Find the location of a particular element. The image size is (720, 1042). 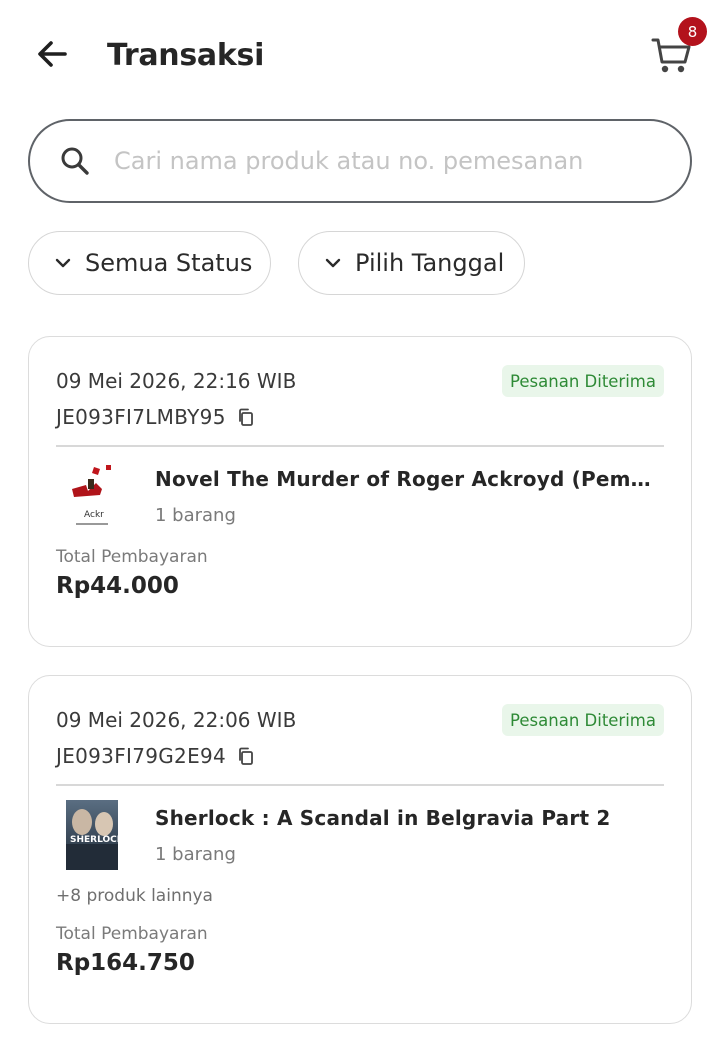

back-button is located at coordinates (52, 54).